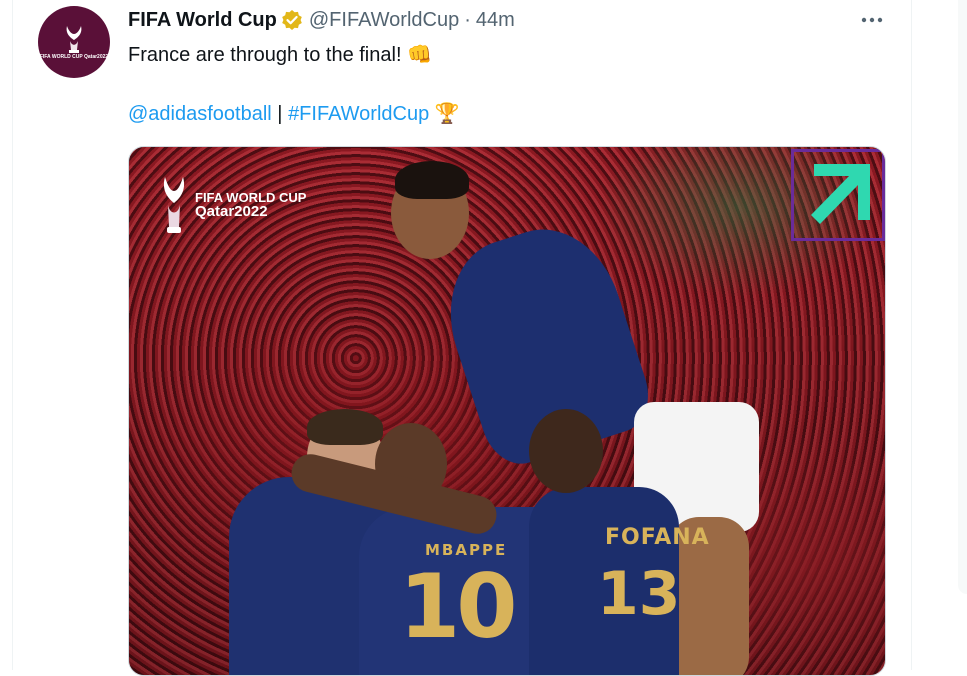  I want to click on hashtag-link: #FIFAWorldCup, so click(358, 114).